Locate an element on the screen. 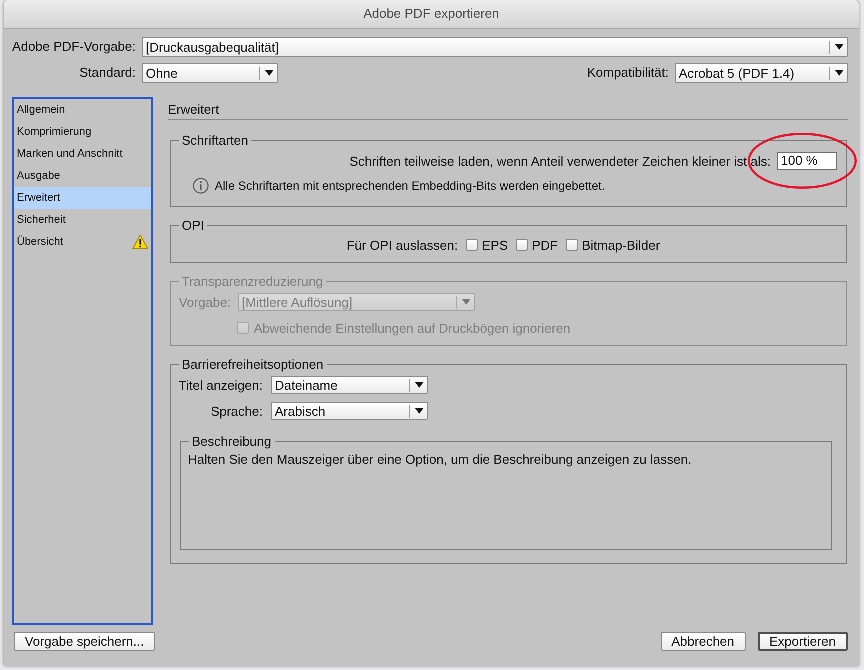  sidebar-item: Erweitert is located at coordinates (82, 198).